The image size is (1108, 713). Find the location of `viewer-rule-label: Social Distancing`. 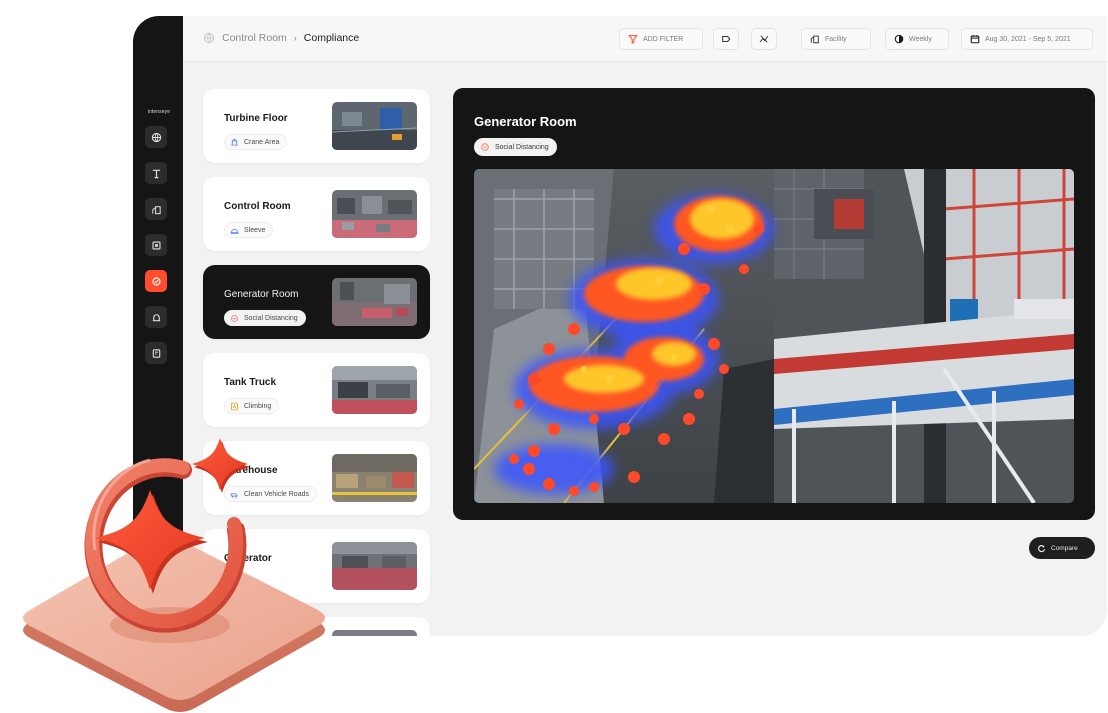

viewer-rule-label: Social Distancing is located at coordinates (522, 147).